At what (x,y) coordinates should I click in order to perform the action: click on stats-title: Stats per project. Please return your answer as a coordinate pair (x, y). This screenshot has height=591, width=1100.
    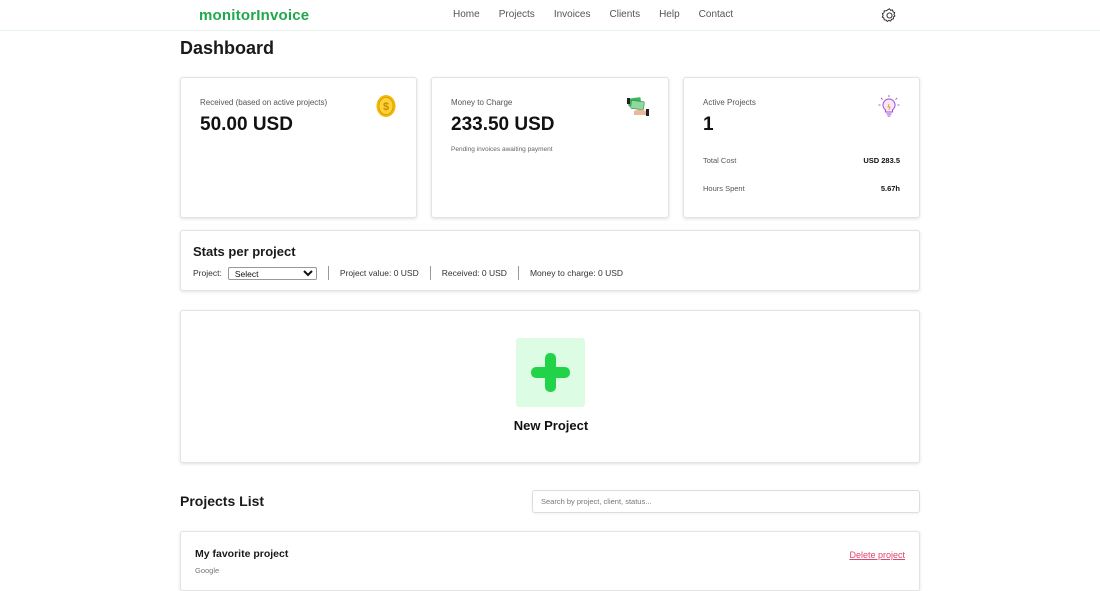
    Looking at the image, I should click on (244, 251).